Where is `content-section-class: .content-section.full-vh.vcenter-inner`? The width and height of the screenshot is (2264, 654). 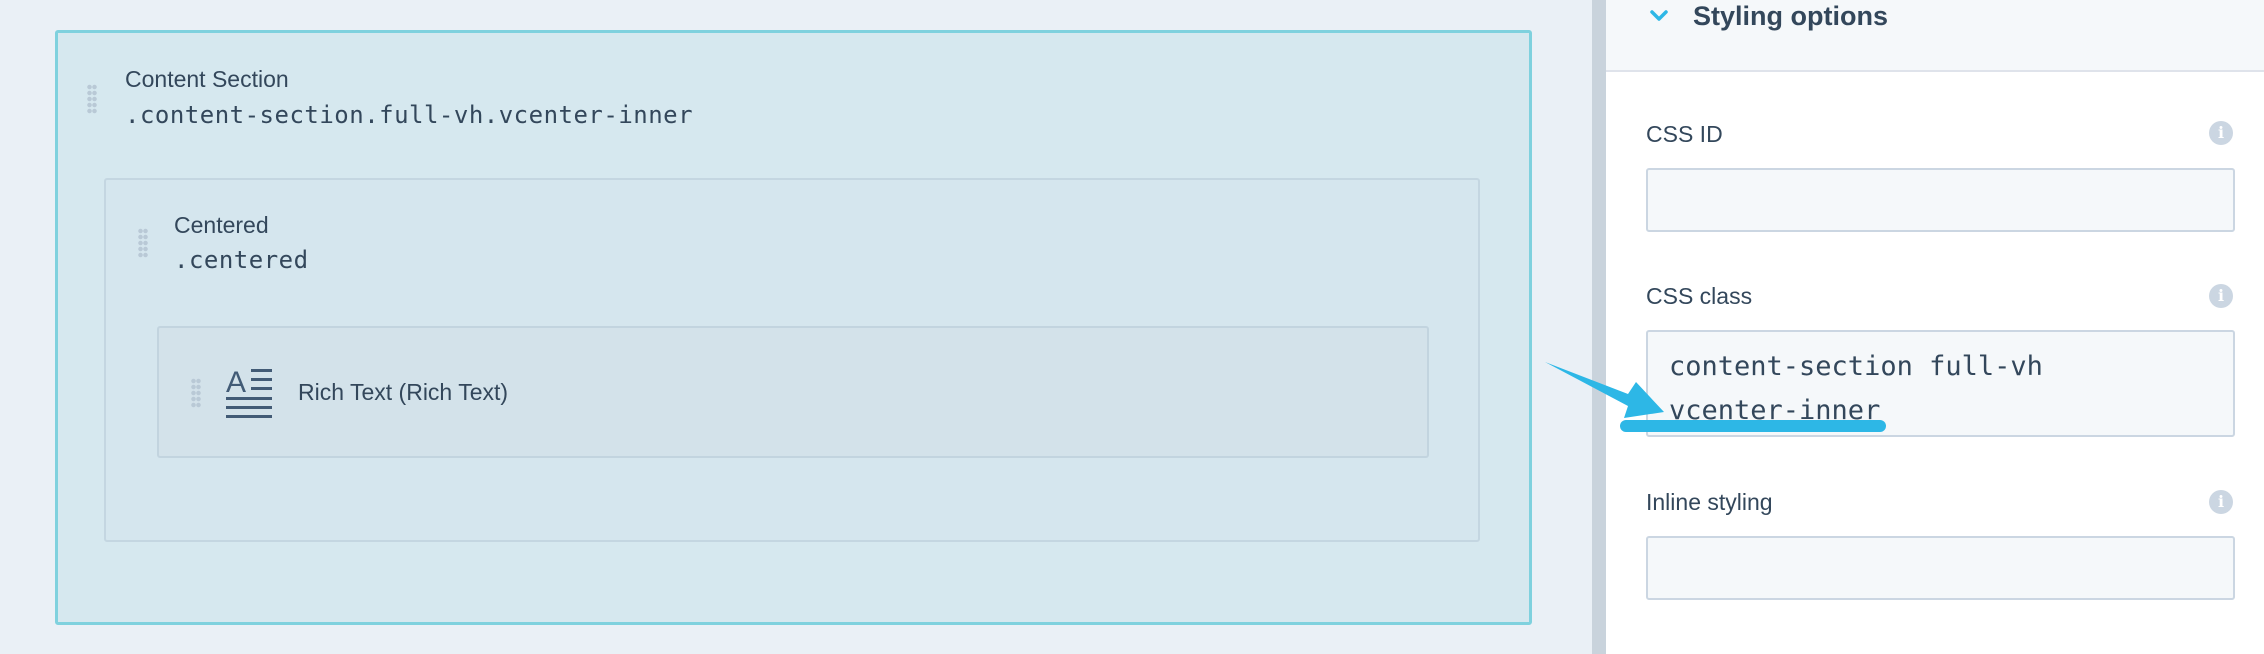 content-section-class: .content-section.full-vh.vcenter-inner is located at coordinates (409, 115).